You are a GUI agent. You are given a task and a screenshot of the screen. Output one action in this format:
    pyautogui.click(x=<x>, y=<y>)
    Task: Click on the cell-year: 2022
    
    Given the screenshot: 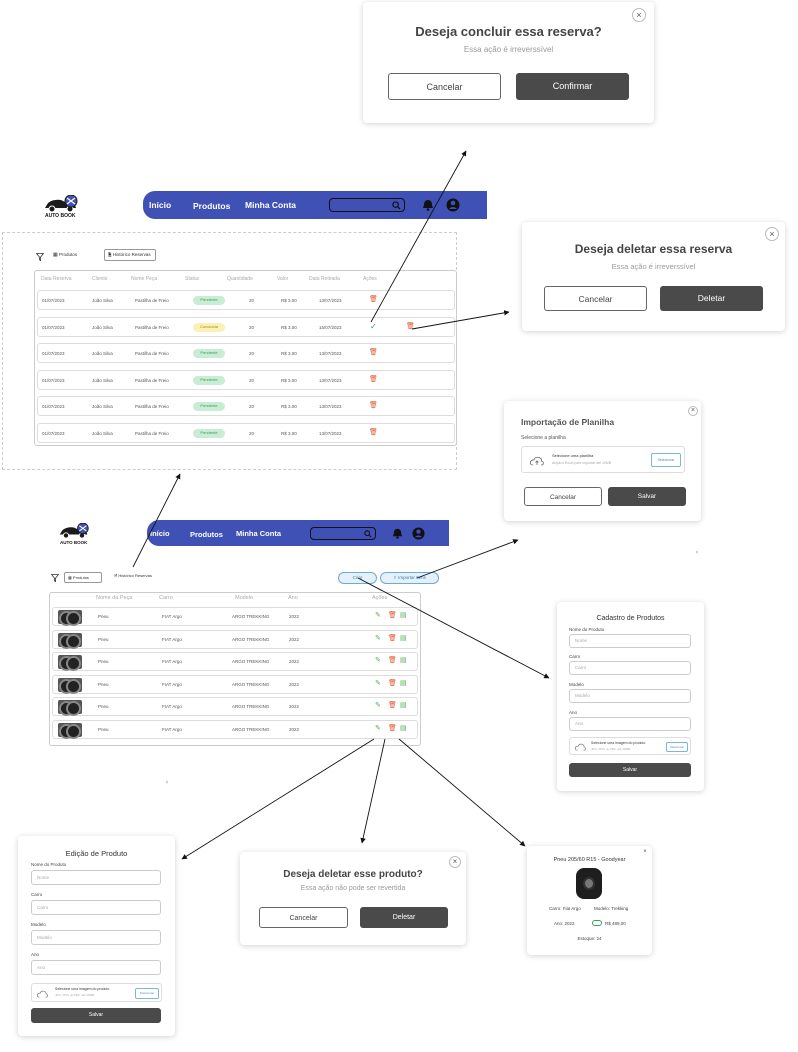 What is the action you would take?
    pyautogui.click(x=294, y=684)
    